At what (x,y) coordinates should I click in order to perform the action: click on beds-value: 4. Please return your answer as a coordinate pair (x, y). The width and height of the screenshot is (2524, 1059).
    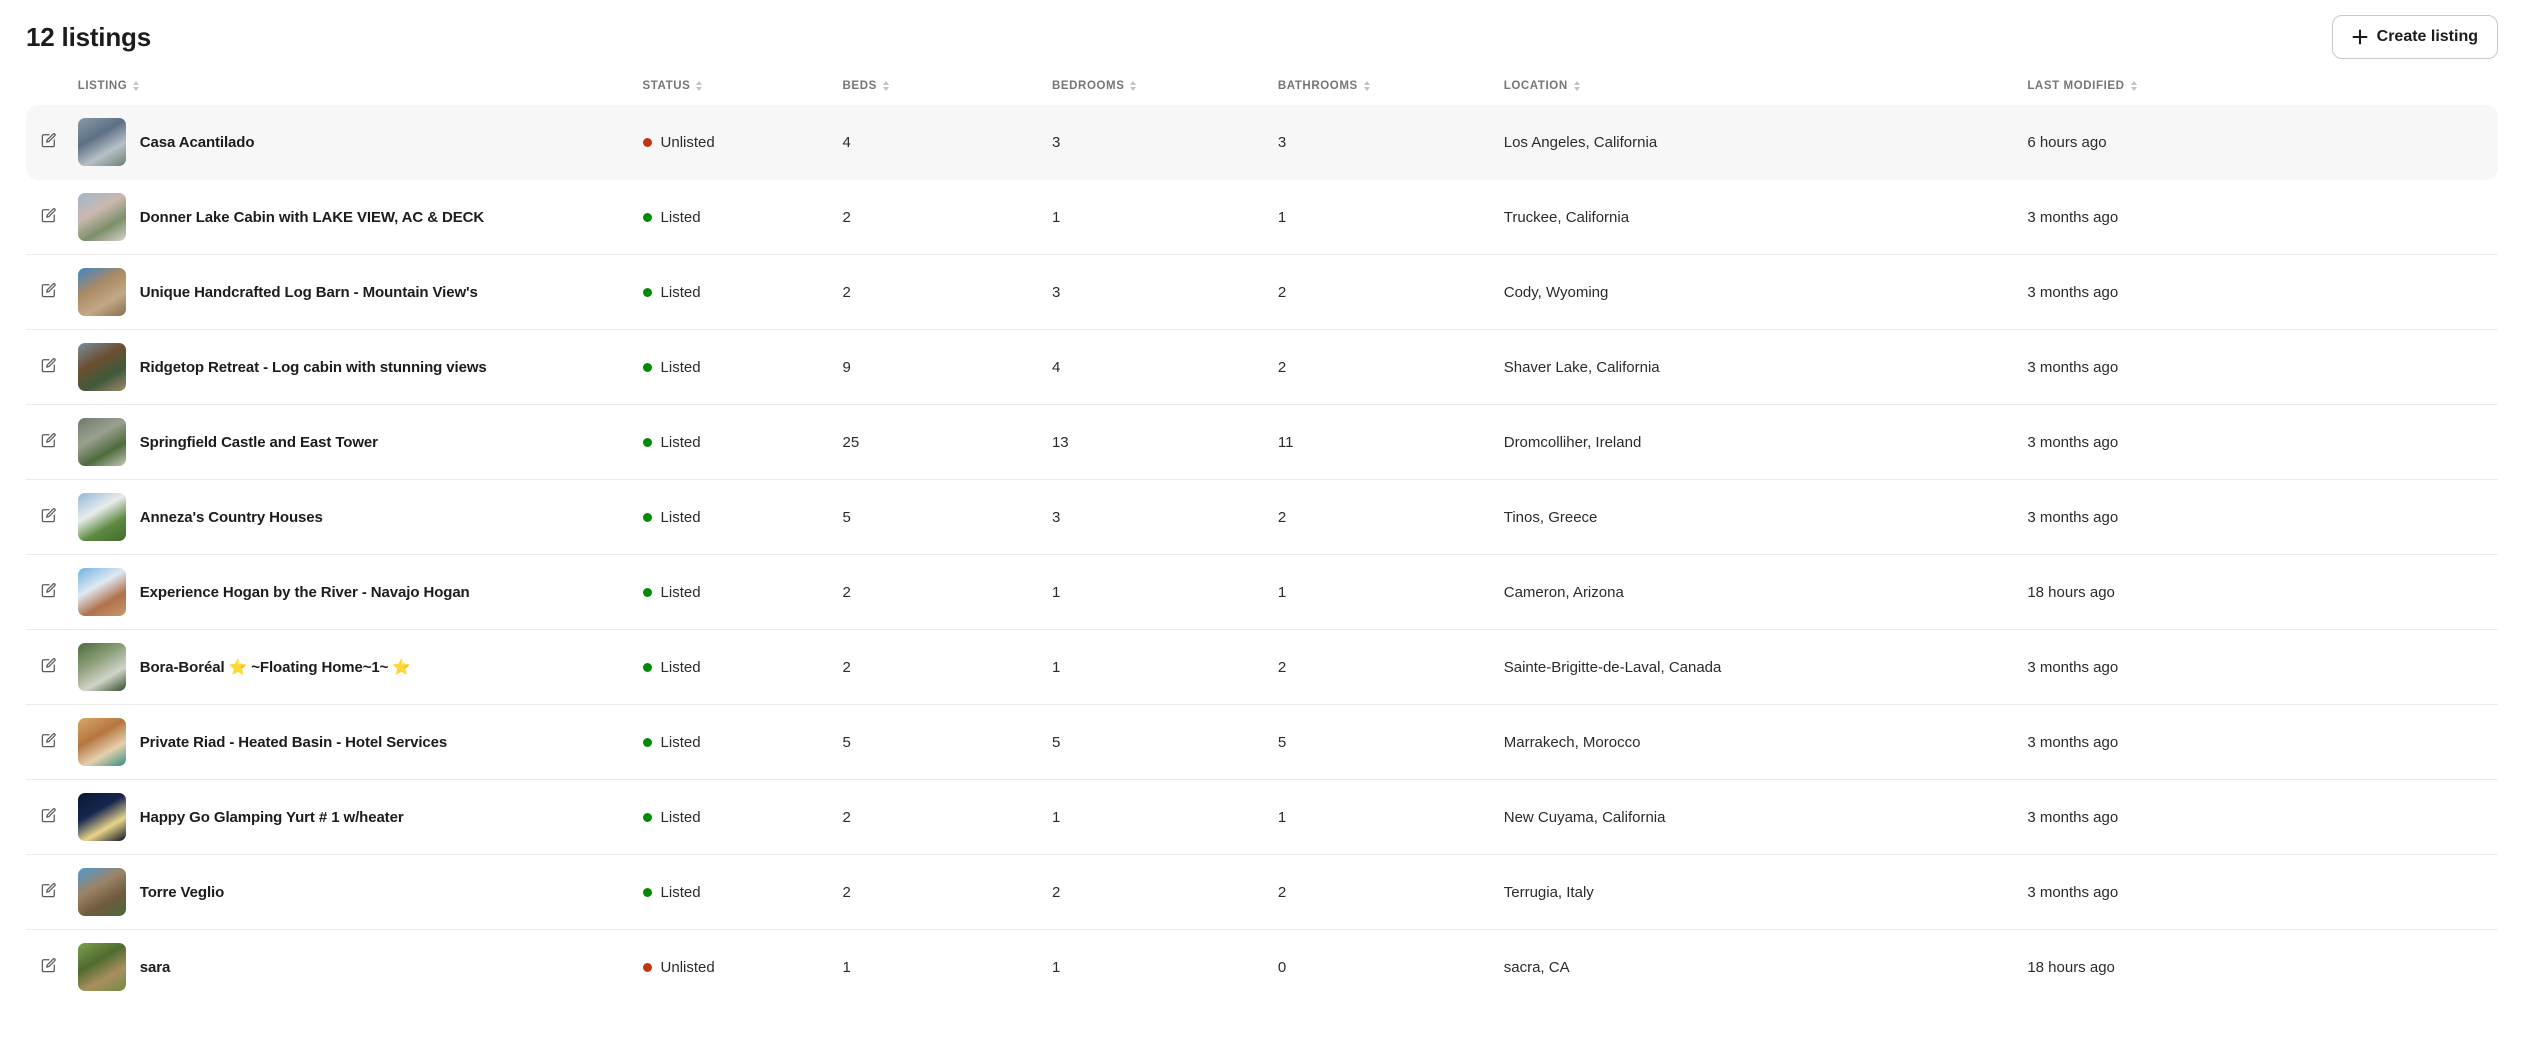
    Looking at the image, I should click on (846, 142).